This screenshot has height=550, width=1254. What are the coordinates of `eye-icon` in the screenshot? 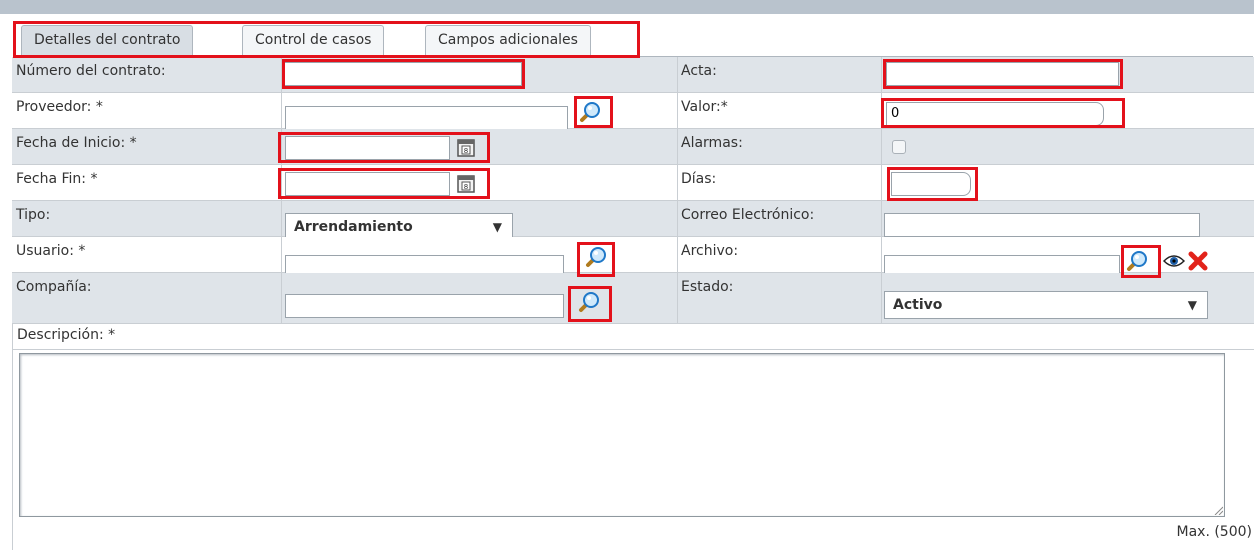 It's located at (1174, 261).